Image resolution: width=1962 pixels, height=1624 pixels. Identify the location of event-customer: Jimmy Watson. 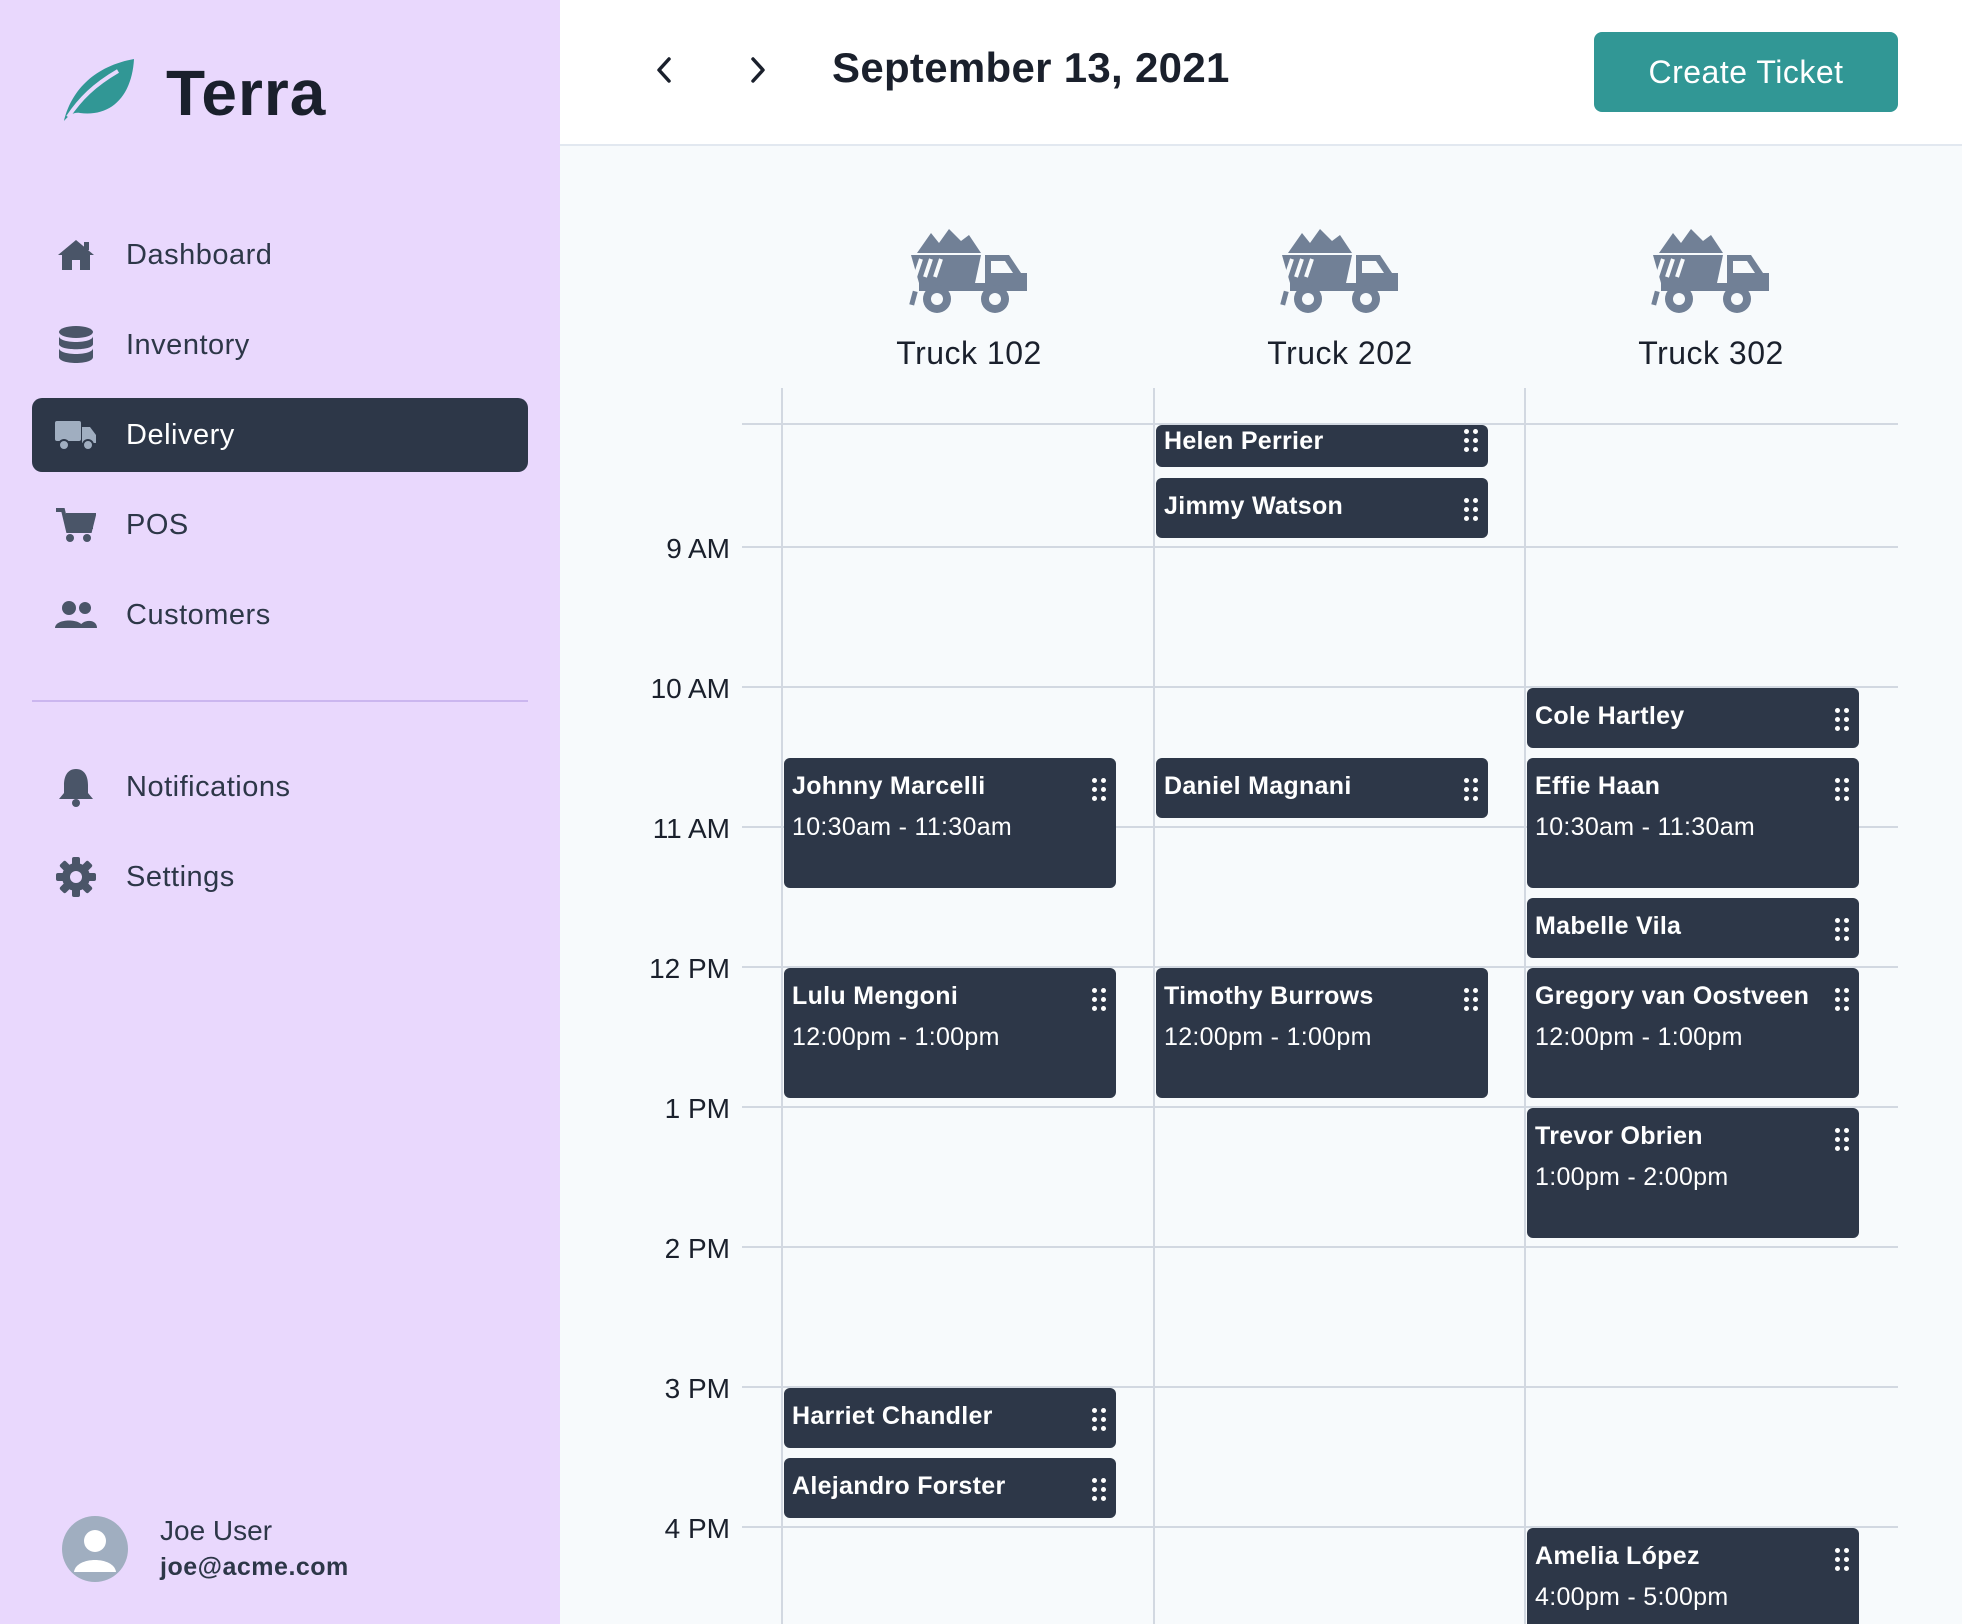
(1254, 506).